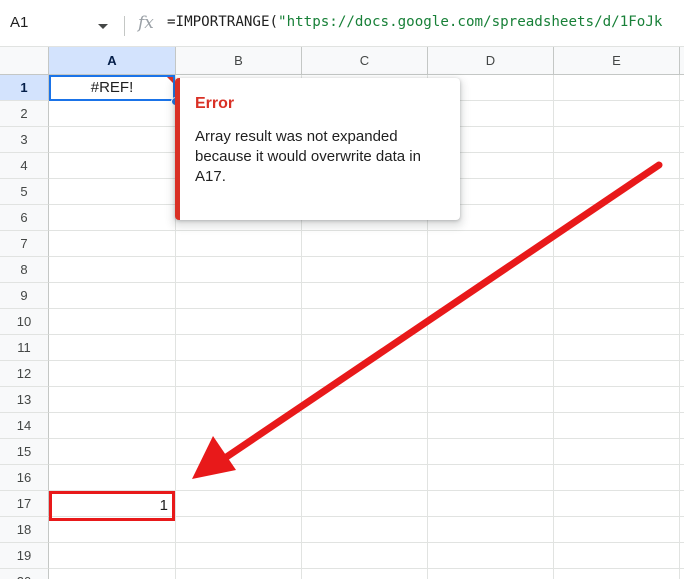 The image size is (684, 579). I want to click on row-header-1: 1, so click(24, 88).